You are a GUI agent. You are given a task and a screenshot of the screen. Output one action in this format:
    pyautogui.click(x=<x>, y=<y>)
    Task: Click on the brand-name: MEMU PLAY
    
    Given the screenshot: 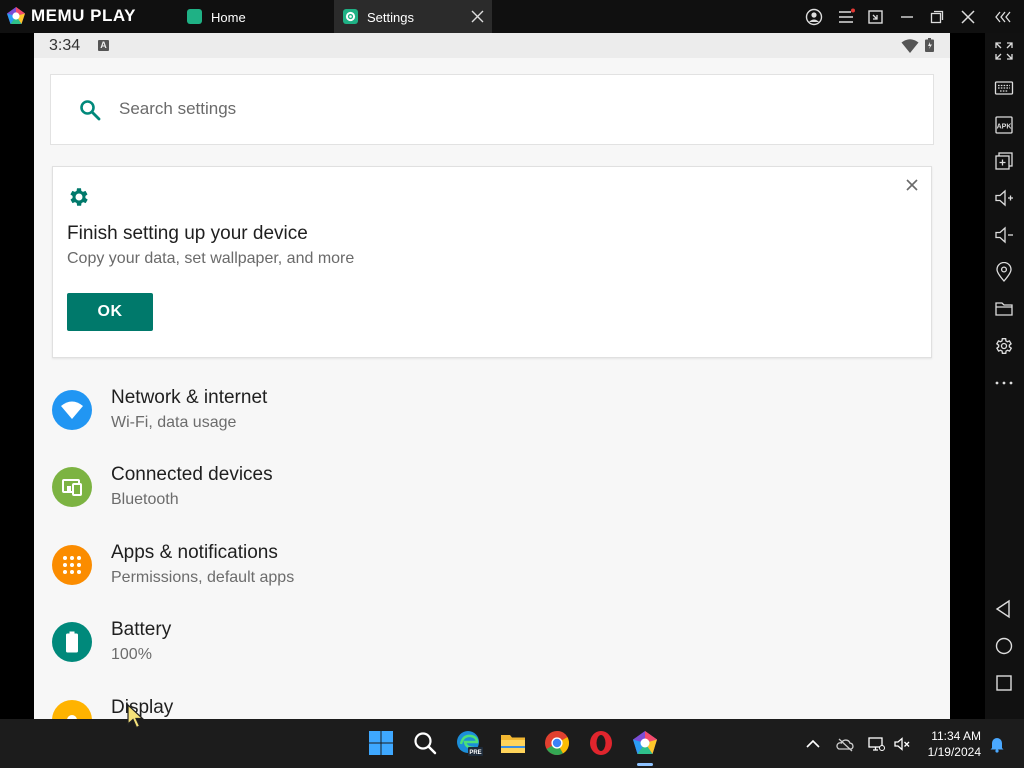 What is the action you would take?
    pyautogui.click(x=83, y=15)
    